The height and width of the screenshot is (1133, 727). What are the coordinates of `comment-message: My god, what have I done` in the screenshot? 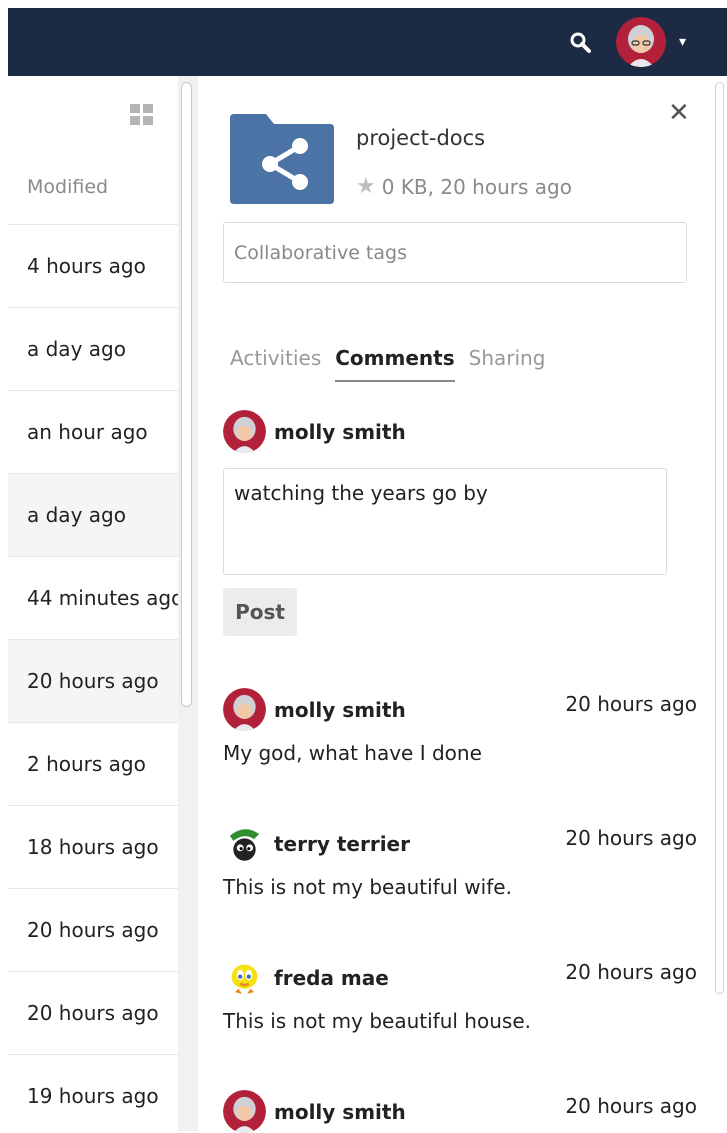 It's located at (352, 753).